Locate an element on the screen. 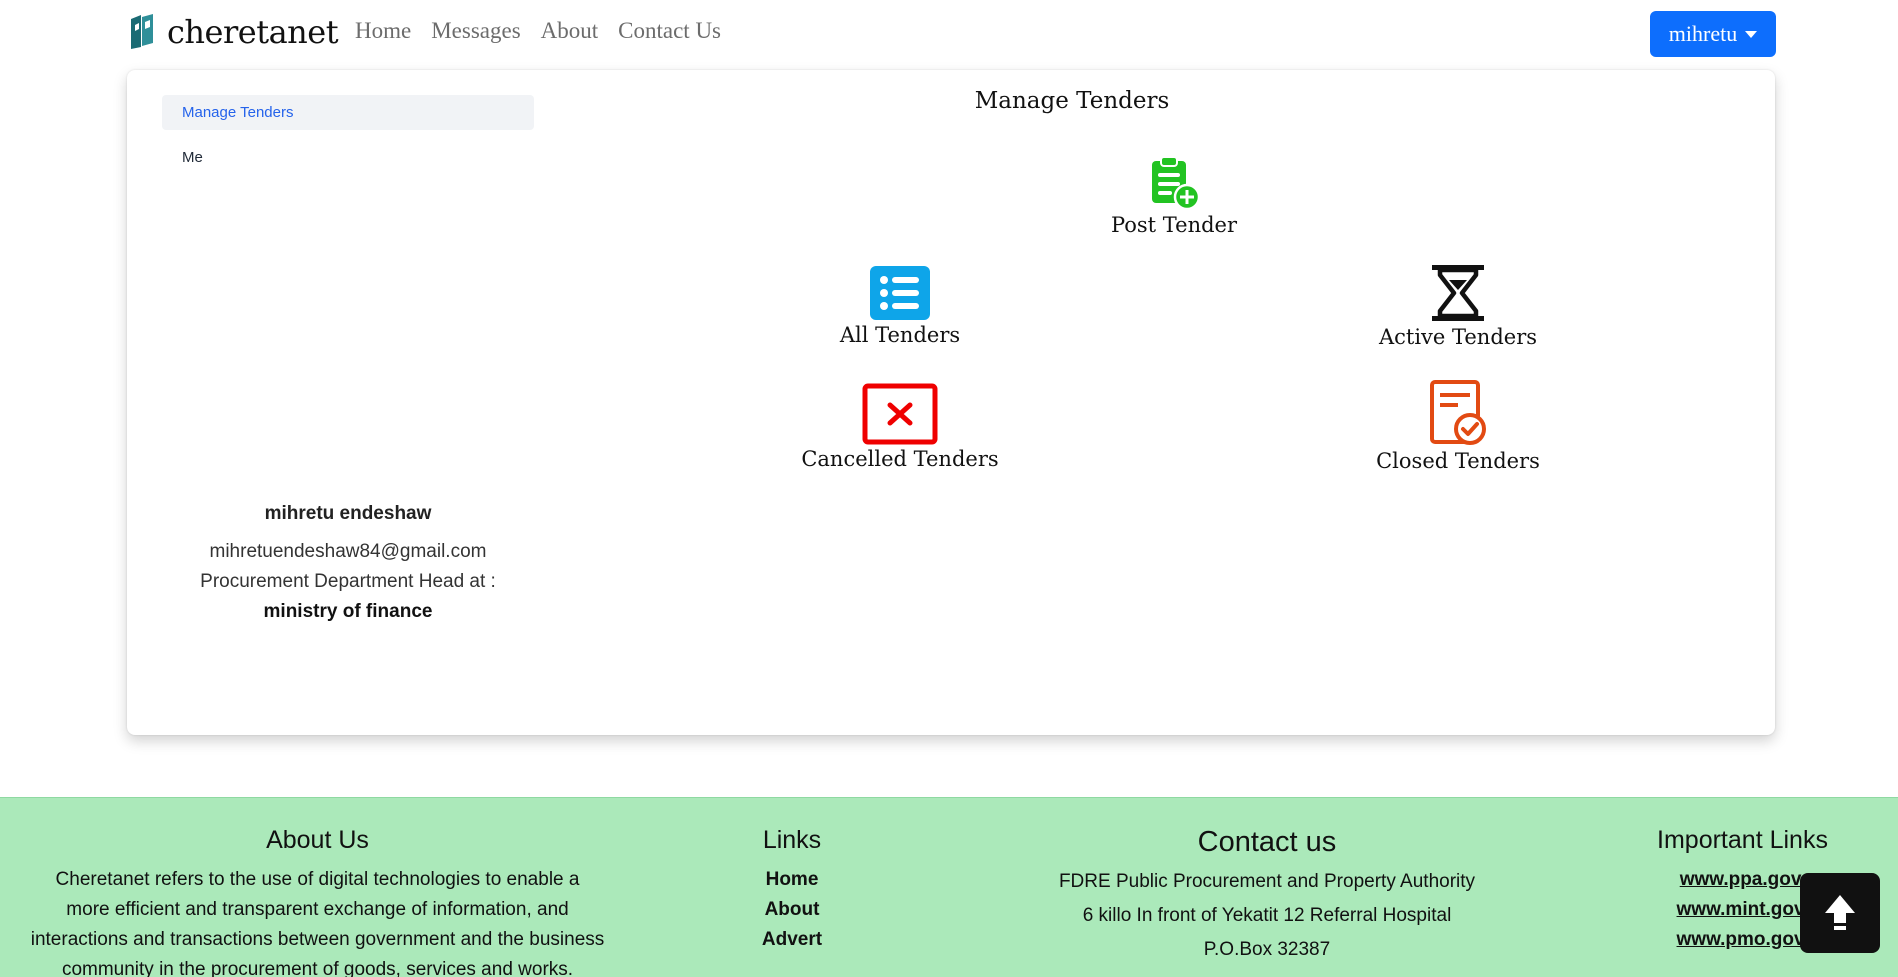 This screenshot has width=1898, height=977. profile-email: mihretuendeshaw84@gmail.com is located at coordinates (348, 551).